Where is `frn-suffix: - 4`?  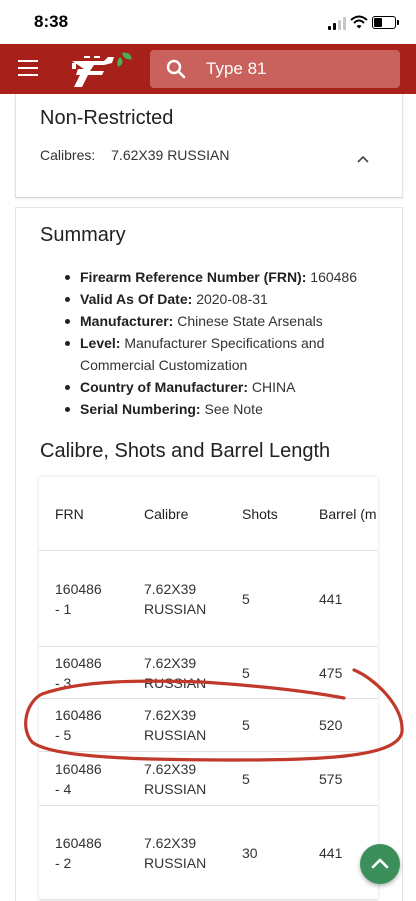 frn-suffix: - 4 is located at coordinates (63, 788).